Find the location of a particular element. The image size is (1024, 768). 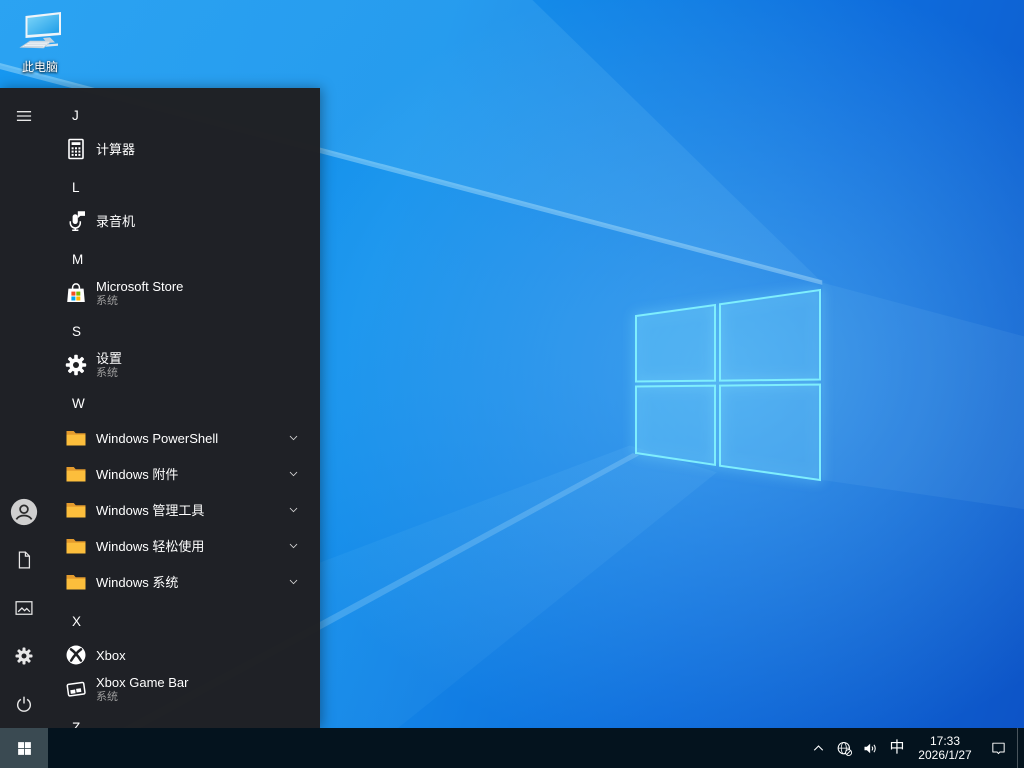

app-item-microsoft-store: Microsoft Store 系统 is located at coordinates (184, 293).